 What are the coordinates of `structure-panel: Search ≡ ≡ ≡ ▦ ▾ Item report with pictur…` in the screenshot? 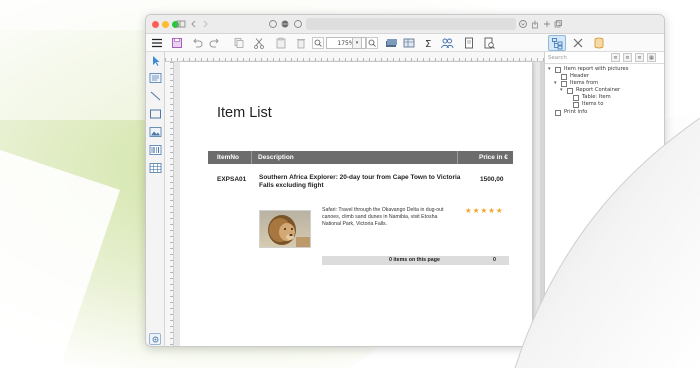 It's located at (604, 199).